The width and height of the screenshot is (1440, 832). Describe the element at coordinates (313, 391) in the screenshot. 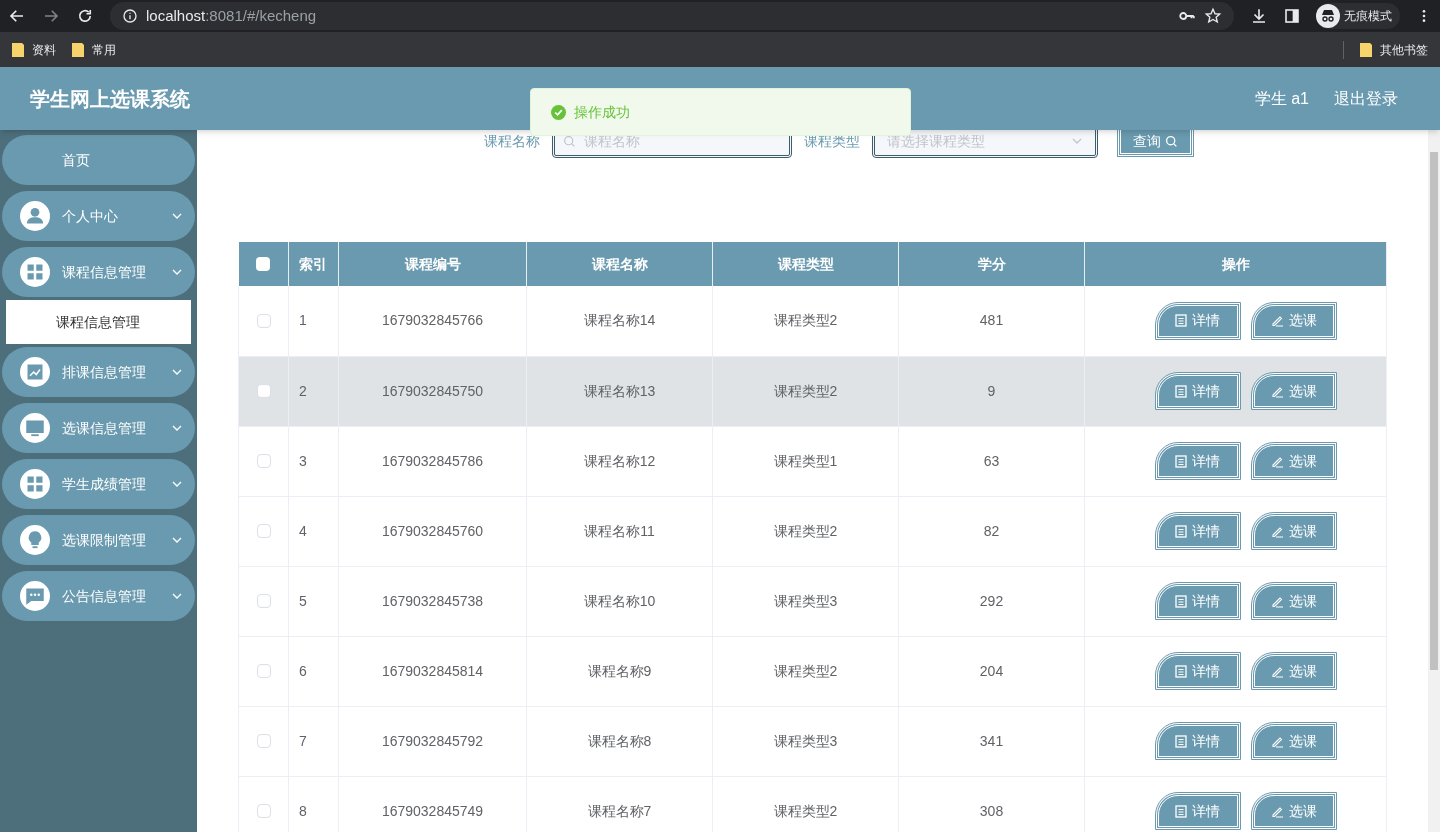

I see `table-cell: 2` at that location.